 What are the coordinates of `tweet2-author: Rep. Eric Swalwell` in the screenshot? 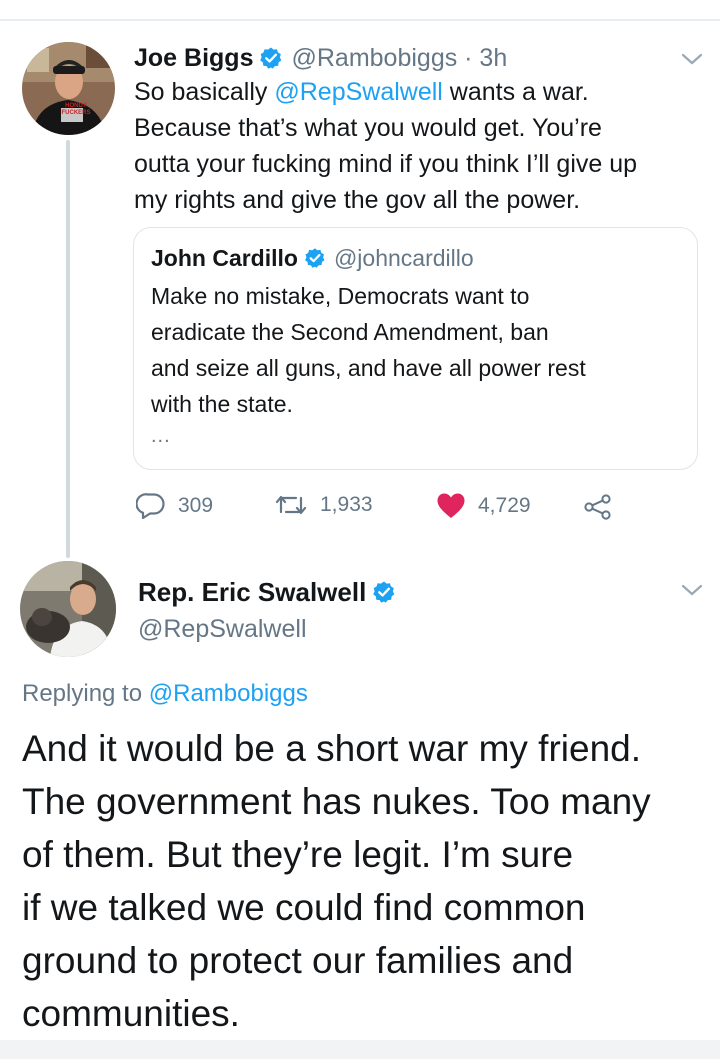 It's located at (267, 592).